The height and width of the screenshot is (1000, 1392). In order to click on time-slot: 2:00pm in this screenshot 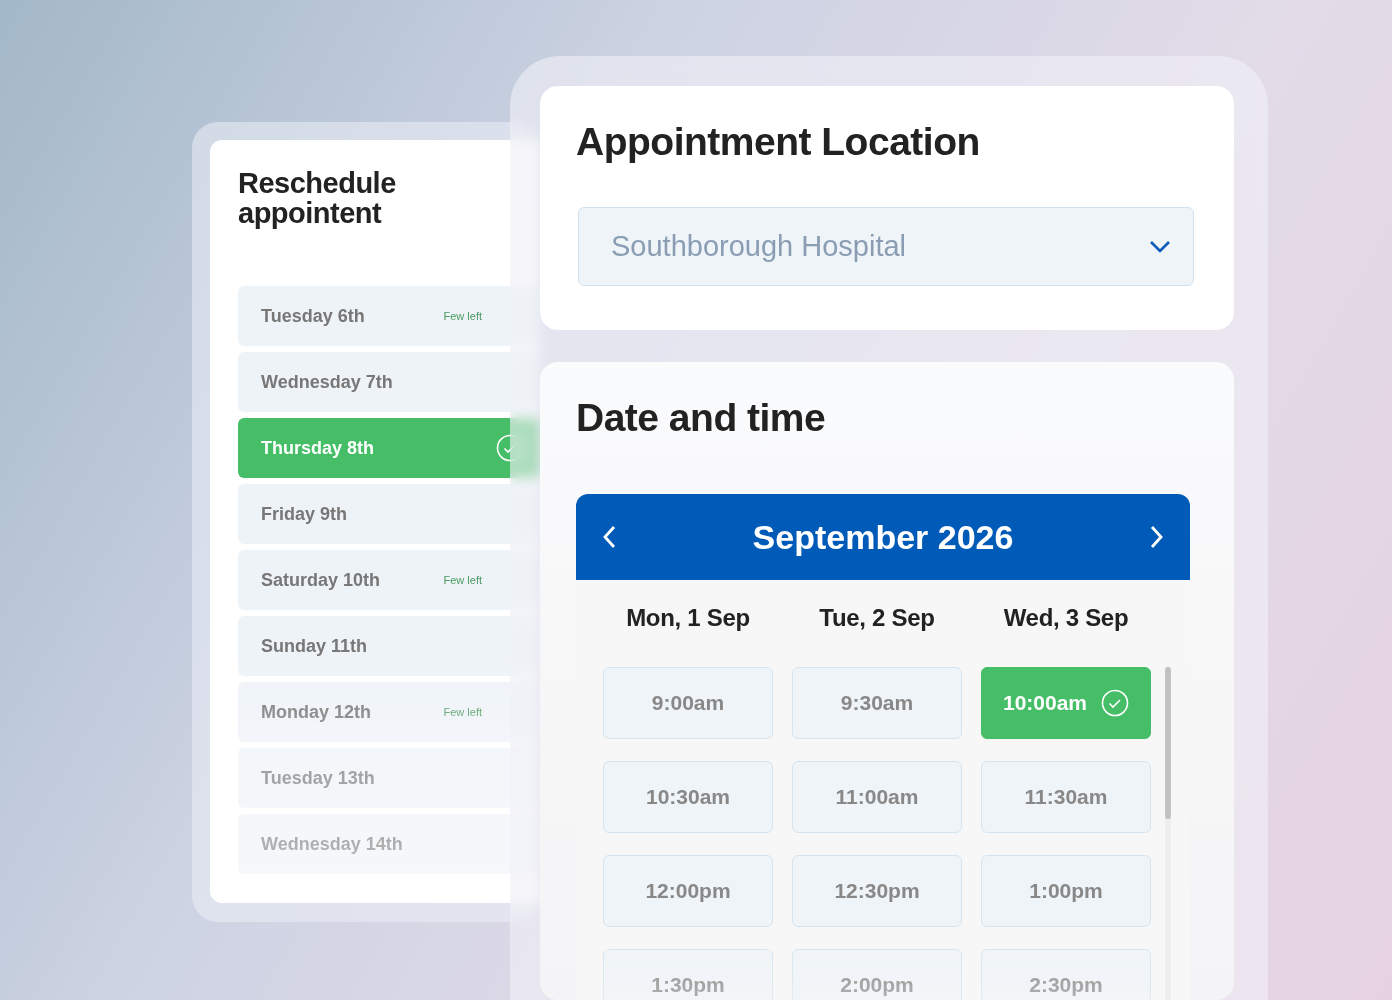, I will do `click(877, 974)`.